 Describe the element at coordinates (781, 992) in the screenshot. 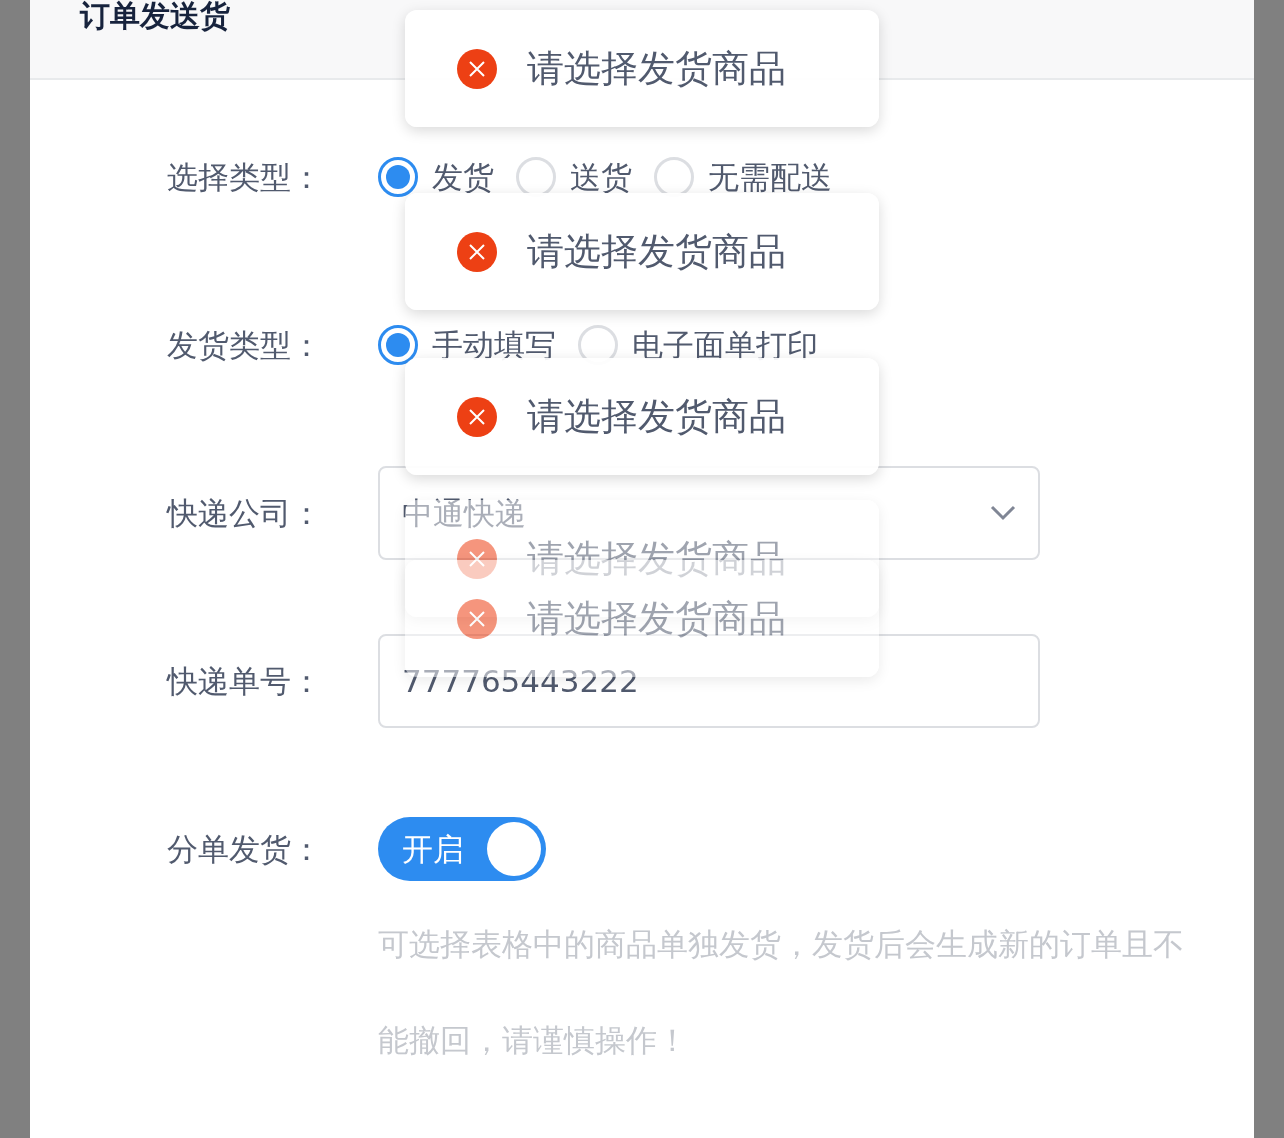

I see `help-text: 可选择表格中的商品单独发货，发货后会生成新的订单且不能撤回，请谨慎操作！` at that location.